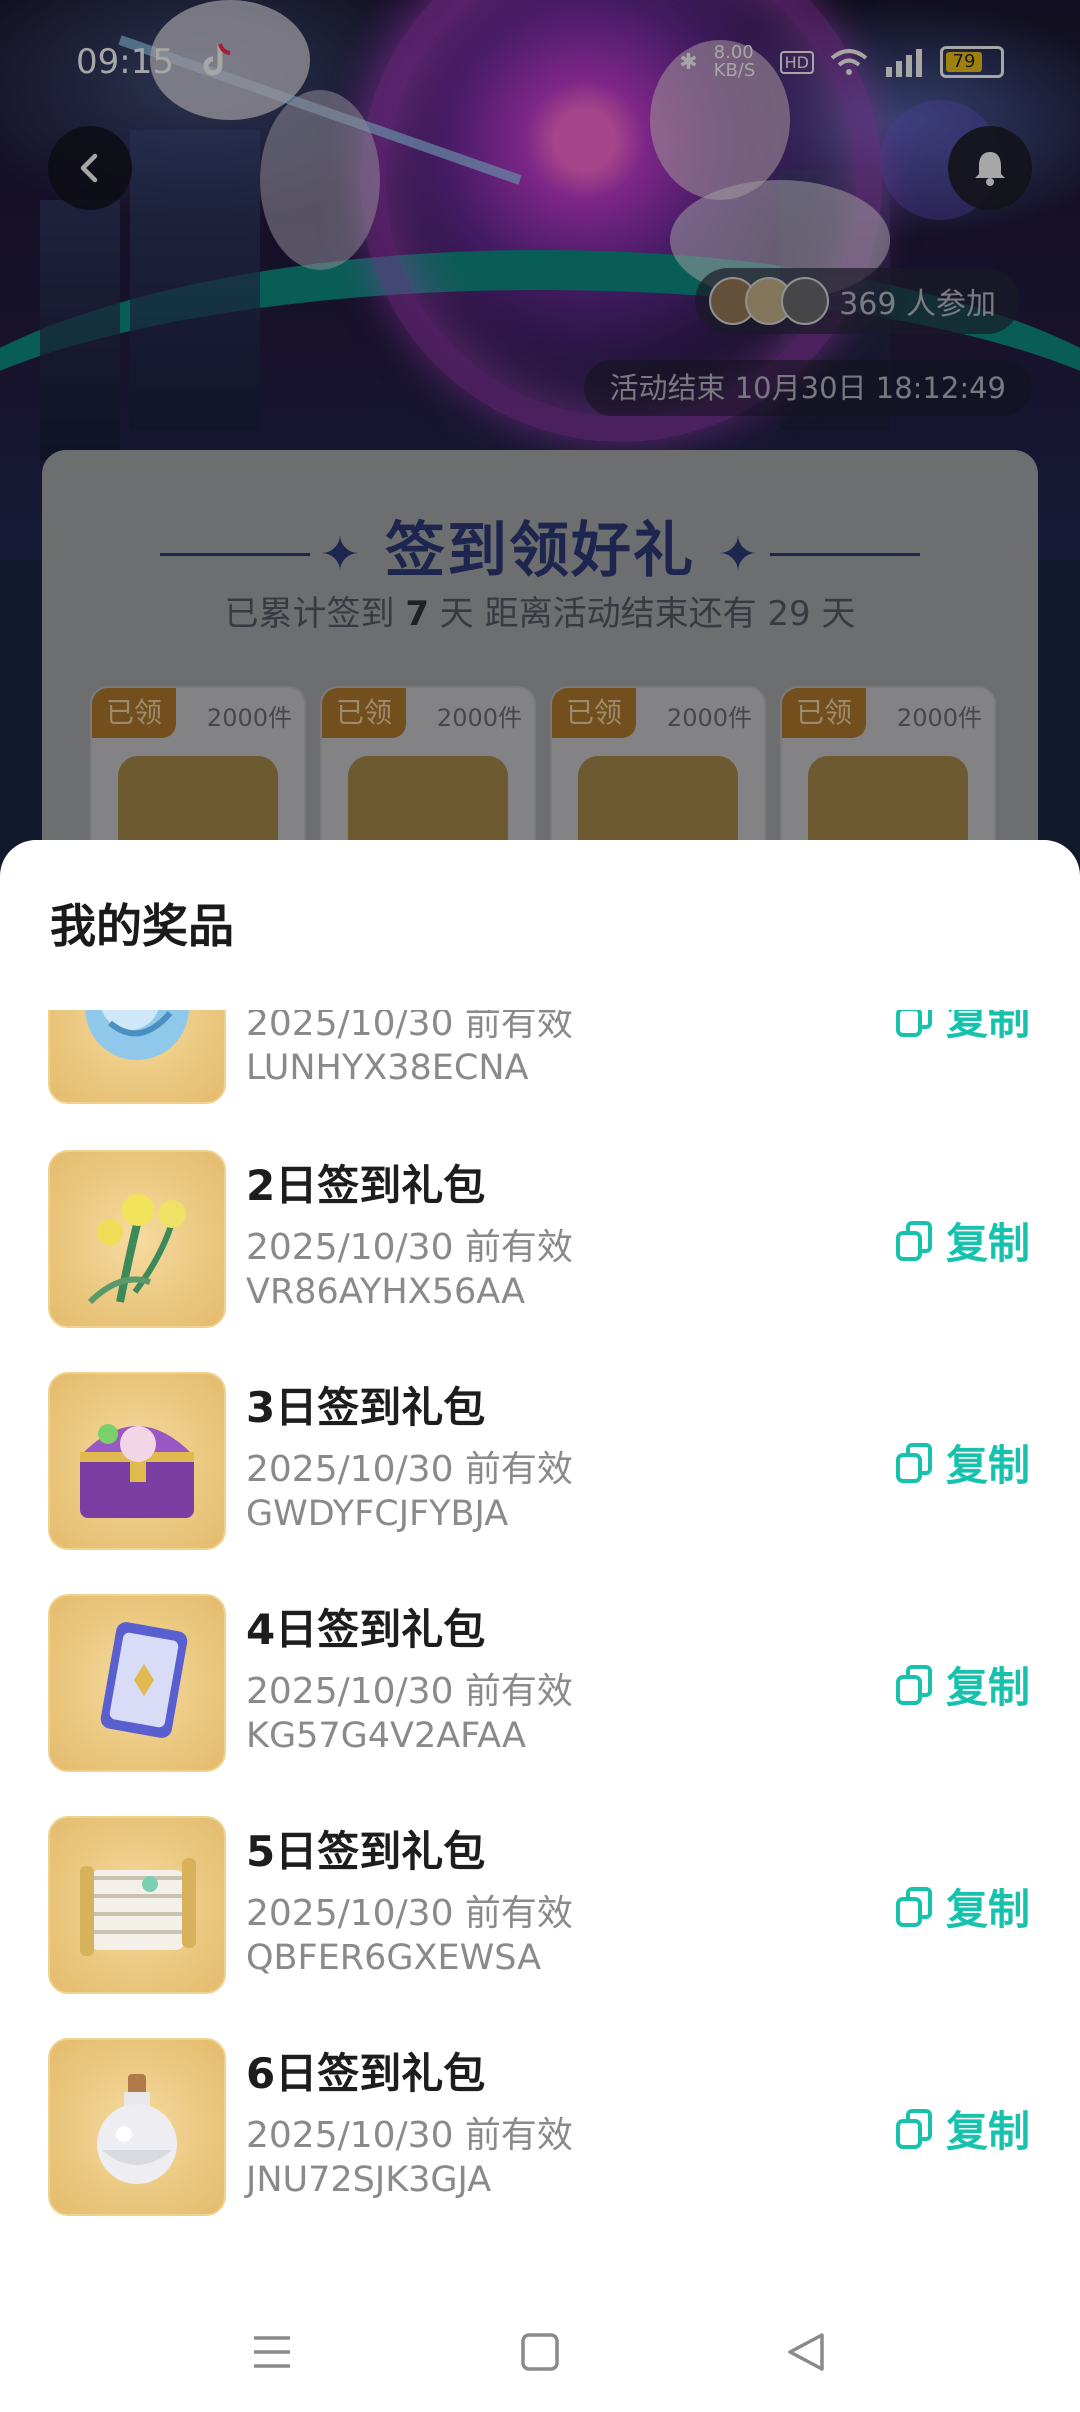 Image resolution: width=1080 pixels, height=2412 pixels. Describe the element at coordinates (366, 1629) in the screenshot. I see `prize-name: 4日签到礼包` at that location.